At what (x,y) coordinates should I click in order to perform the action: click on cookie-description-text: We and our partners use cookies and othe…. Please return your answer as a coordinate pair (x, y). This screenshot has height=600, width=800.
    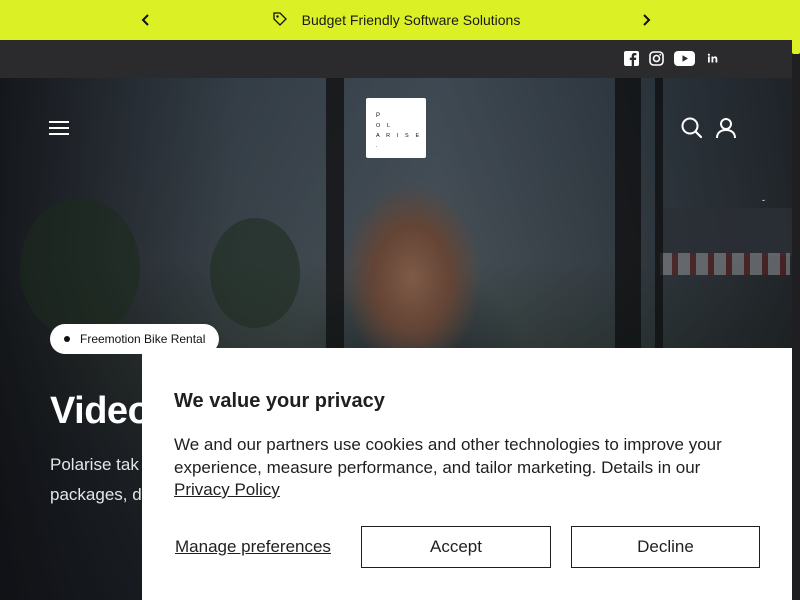
    Looking at the image, I should click on (448, 456).